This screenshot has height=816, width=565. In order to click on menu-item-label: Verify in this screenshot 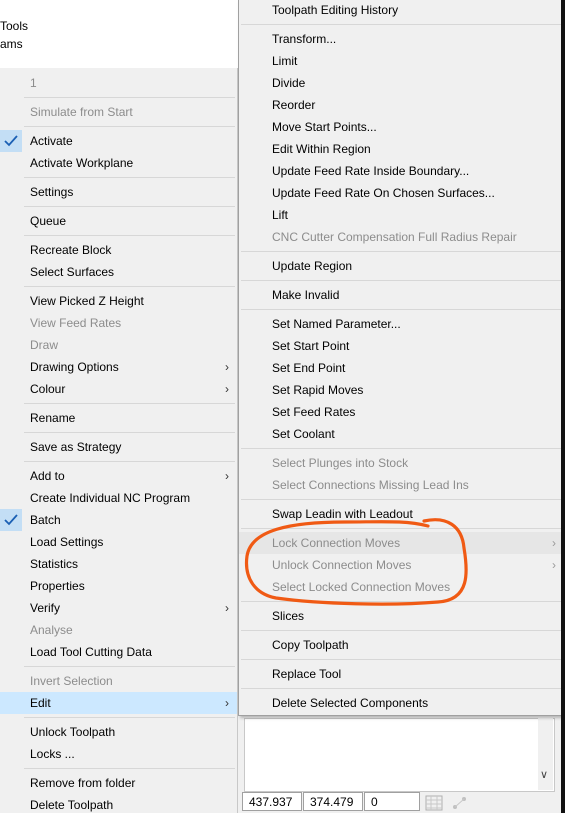, I will do `click(45, 608)`.